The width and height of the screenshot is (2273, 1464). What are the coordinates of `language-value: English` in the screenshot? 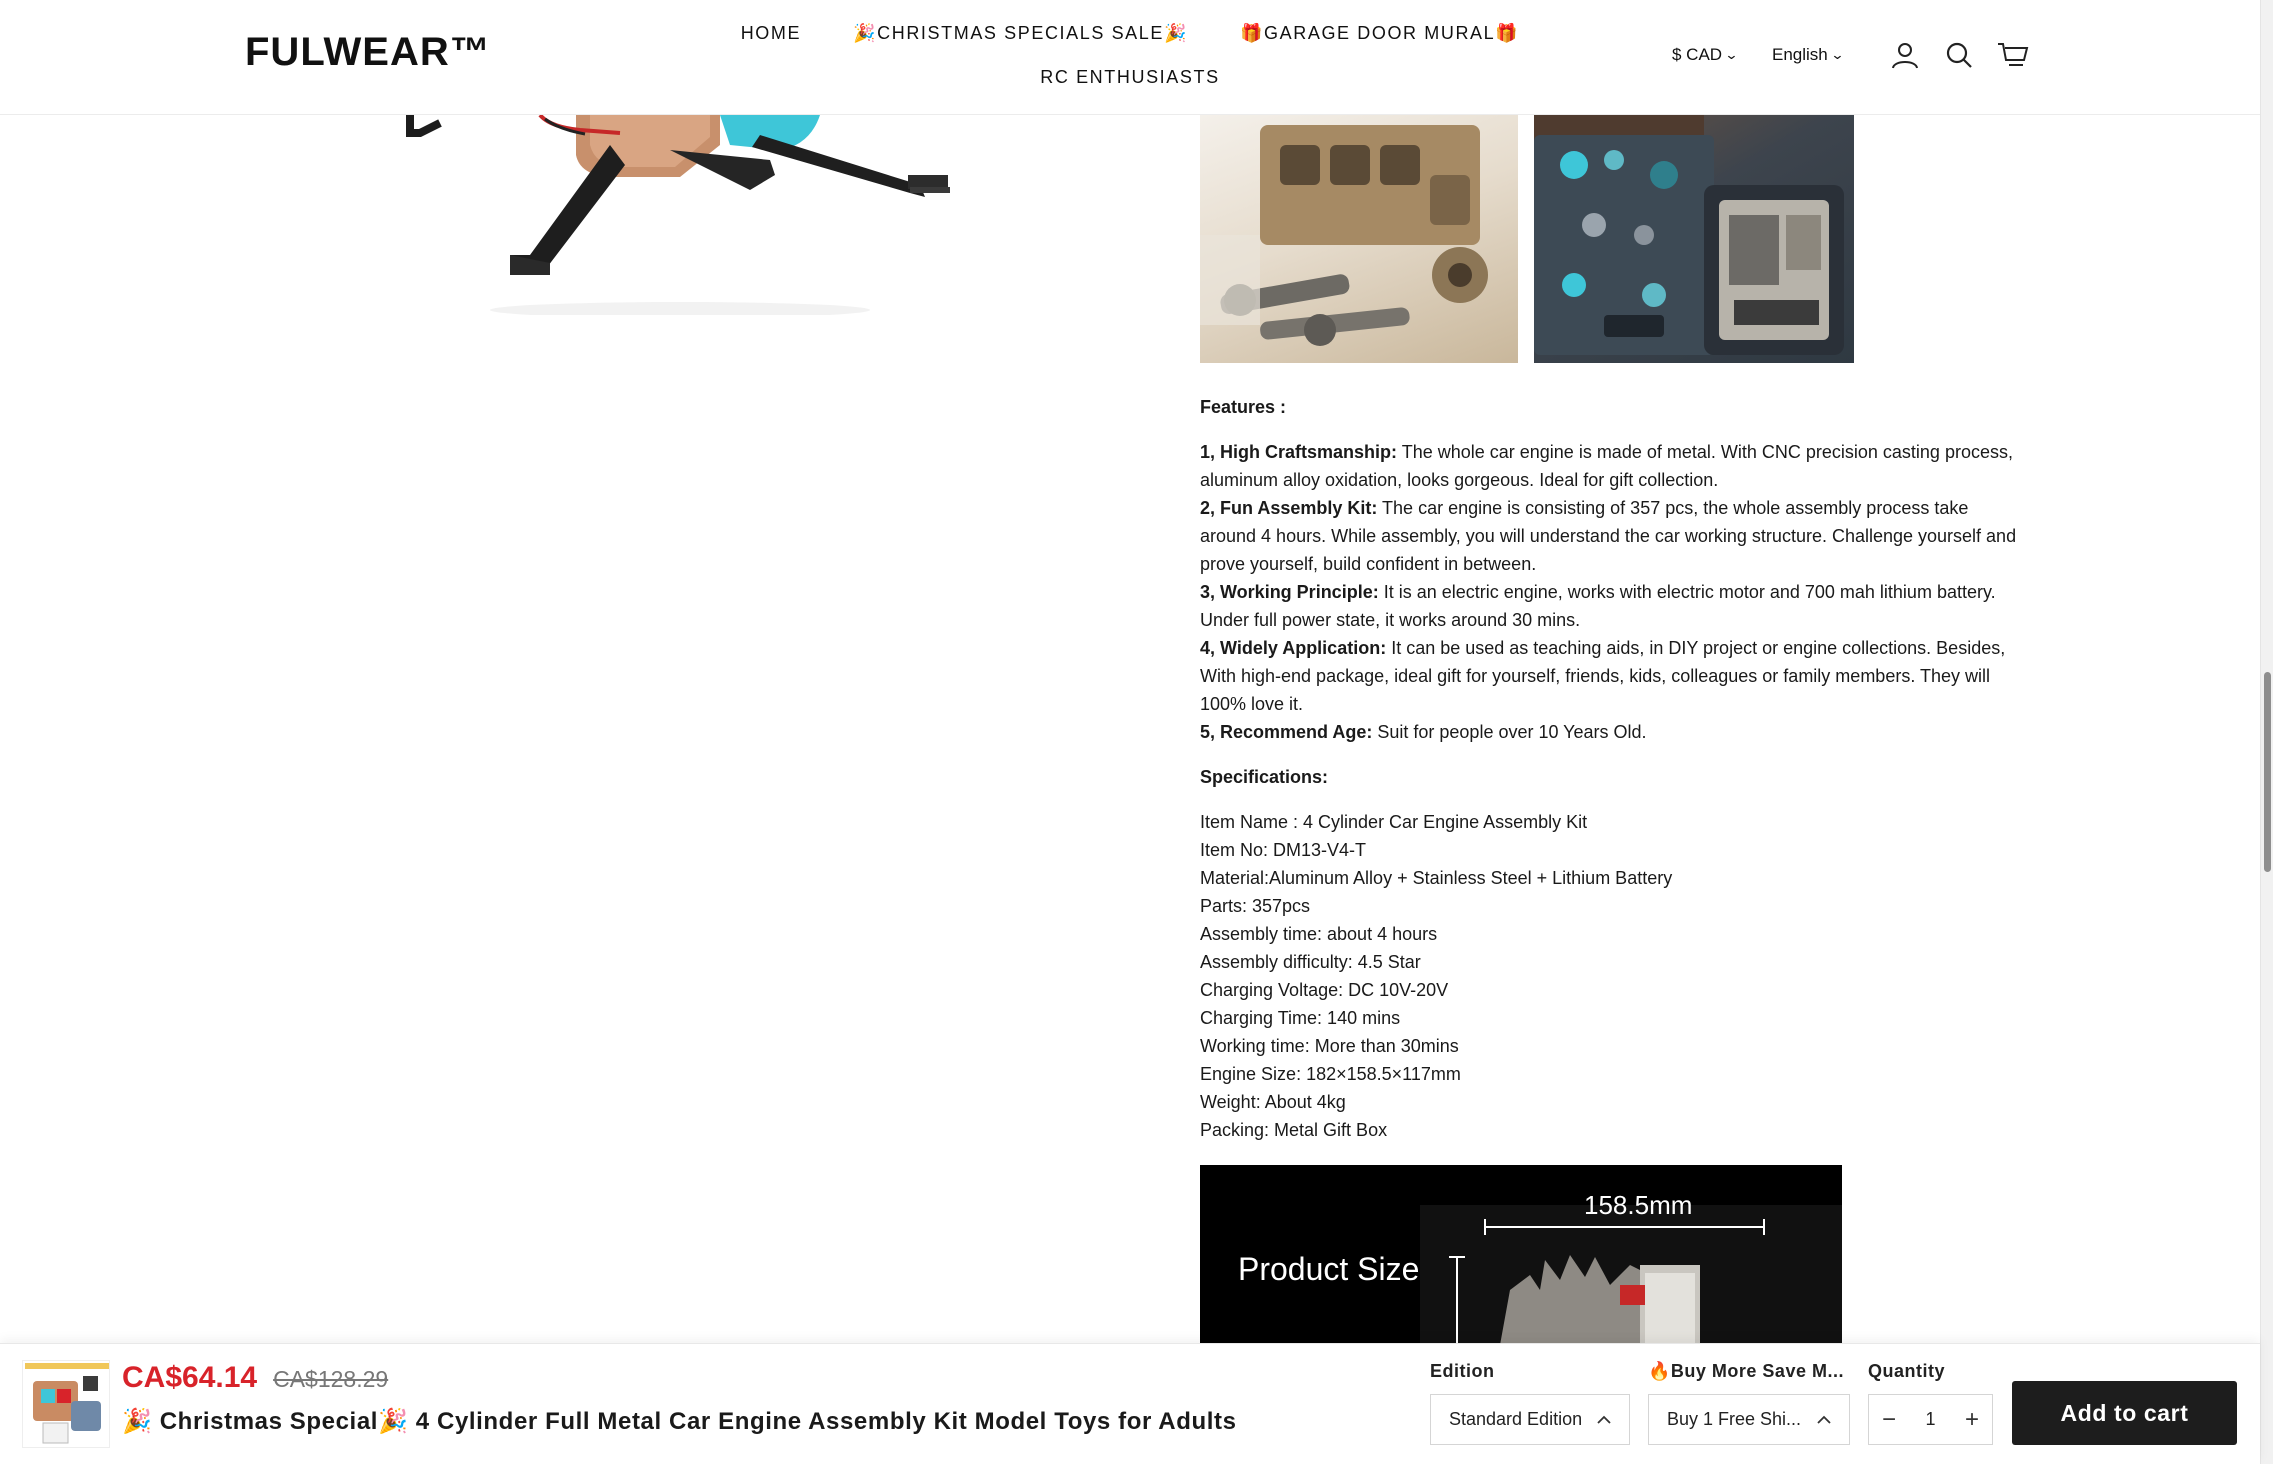 It's located at (1799, 54).